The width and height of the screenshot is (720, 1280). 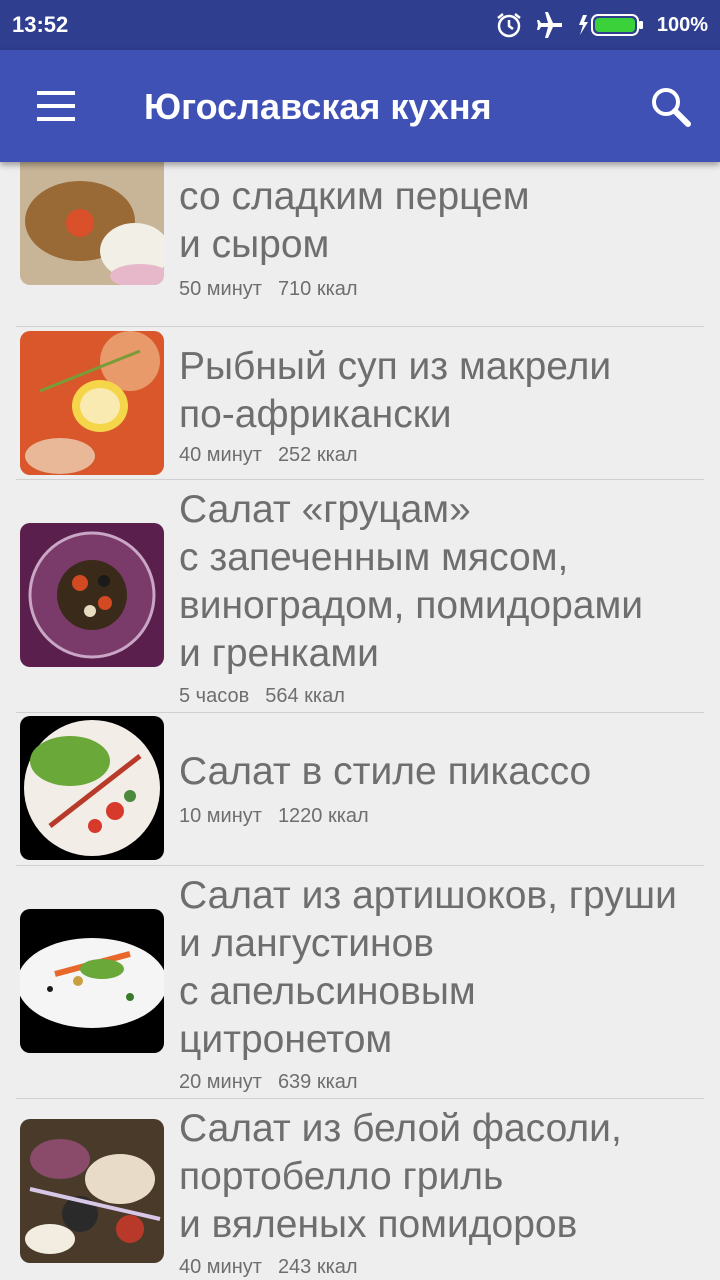 I want to click on recipe-time: 20 минут, so click(x=220, y=1082).